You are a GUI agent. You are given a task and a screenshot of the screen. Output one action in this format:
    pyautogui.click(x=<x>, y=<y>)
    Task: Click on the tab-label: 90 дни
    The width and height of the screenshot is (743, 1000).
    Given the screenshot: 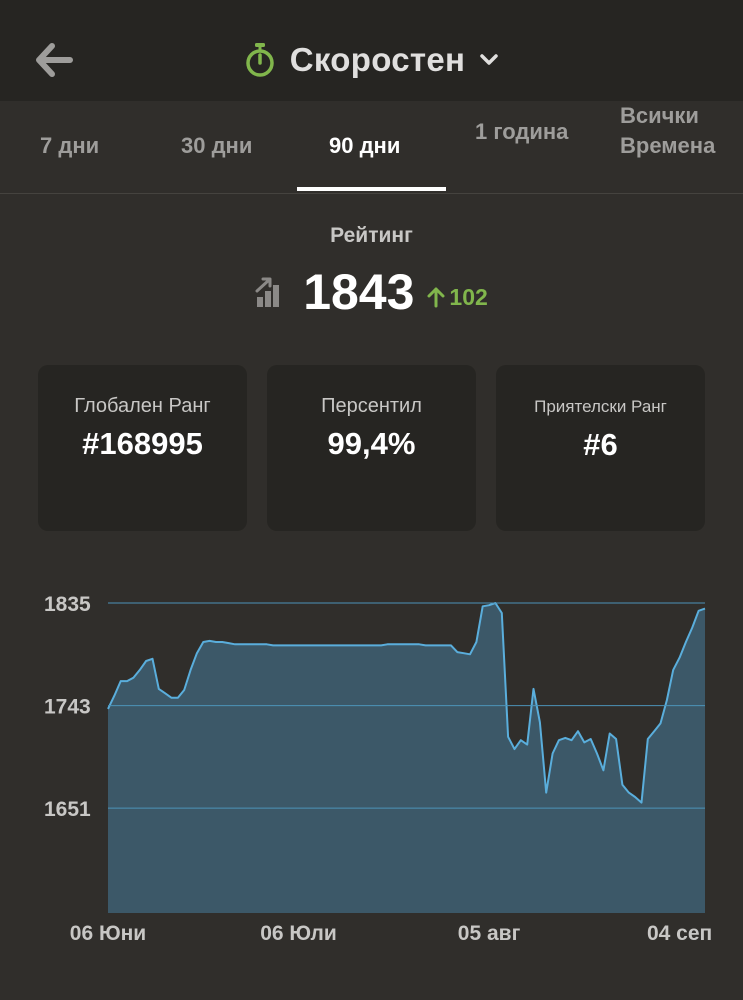 What is the action you would take?
    pyautogui.click(x=365, y=145)
    